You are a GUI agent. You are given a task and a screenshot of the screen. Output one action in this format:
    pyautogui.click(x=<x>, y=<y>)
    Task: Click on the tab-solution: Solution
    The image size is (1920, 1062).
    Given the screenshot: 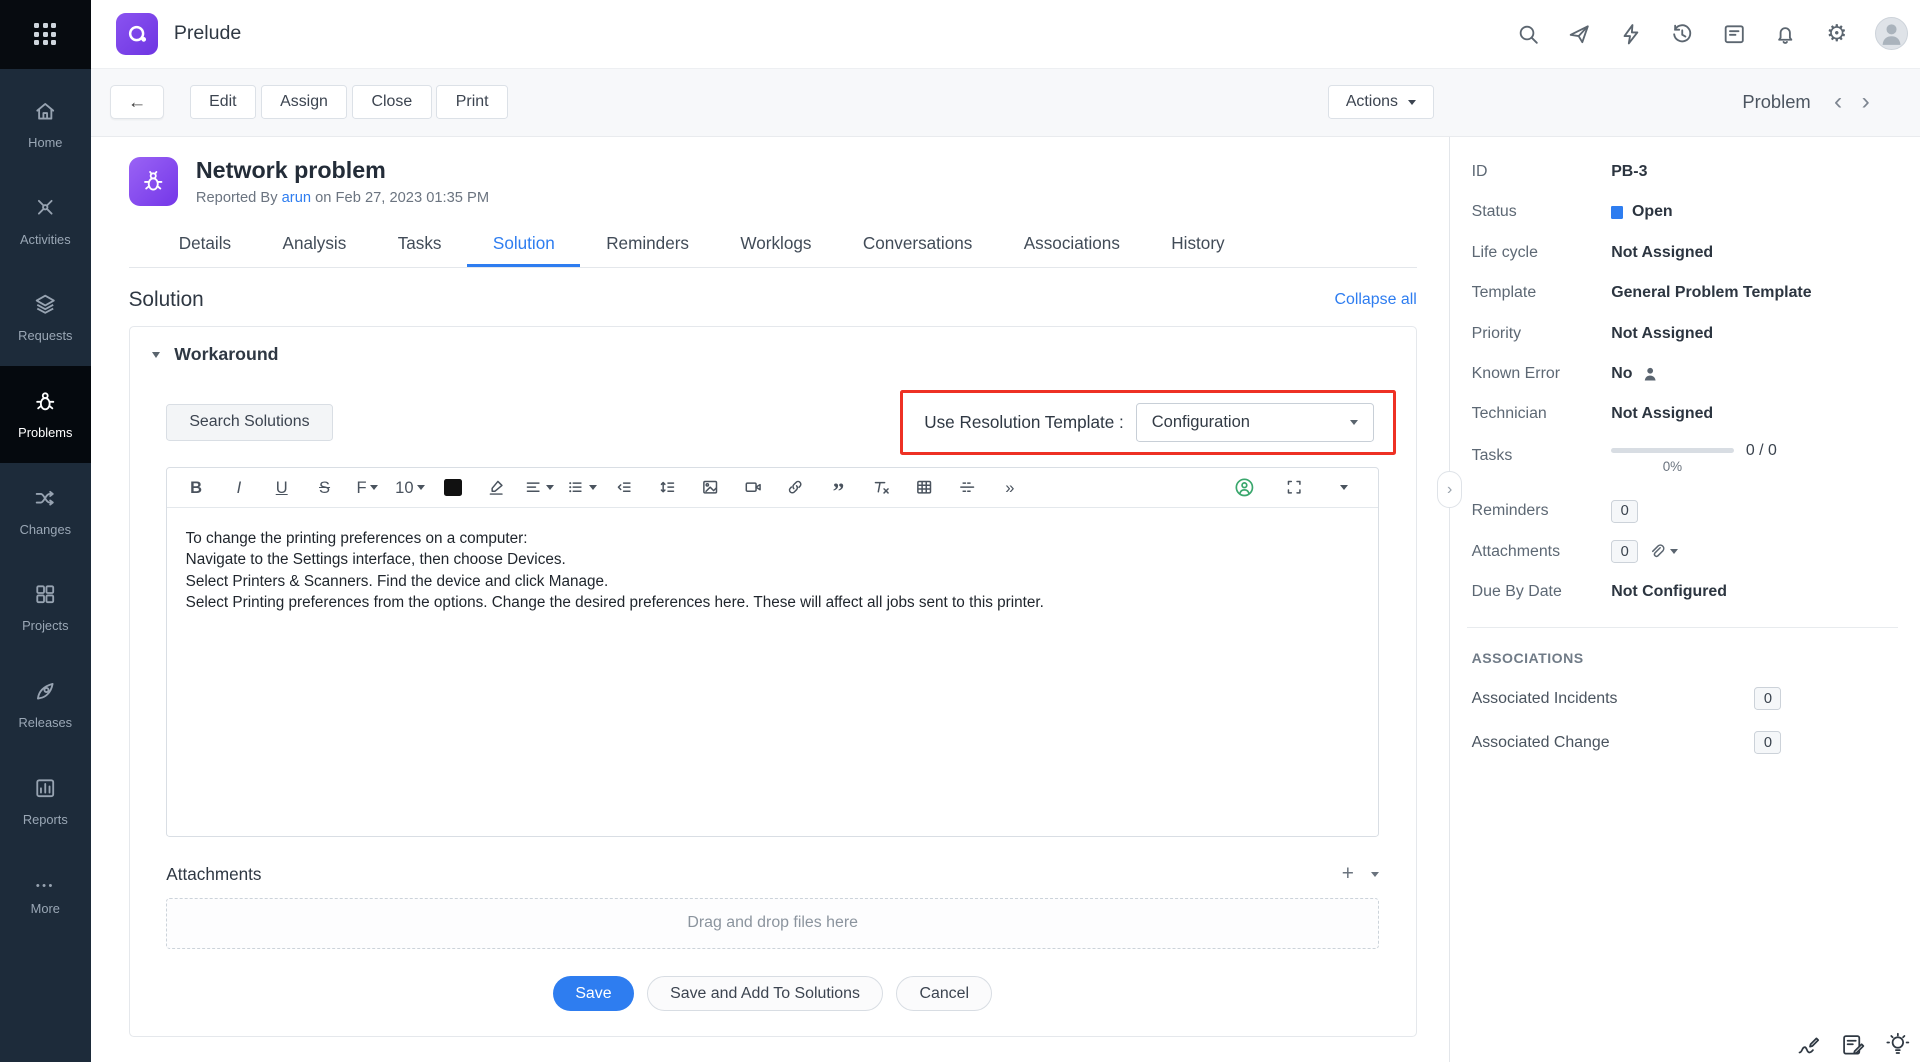 What is the action you would take?
    pyautogui.click(x=524, y=245)
    